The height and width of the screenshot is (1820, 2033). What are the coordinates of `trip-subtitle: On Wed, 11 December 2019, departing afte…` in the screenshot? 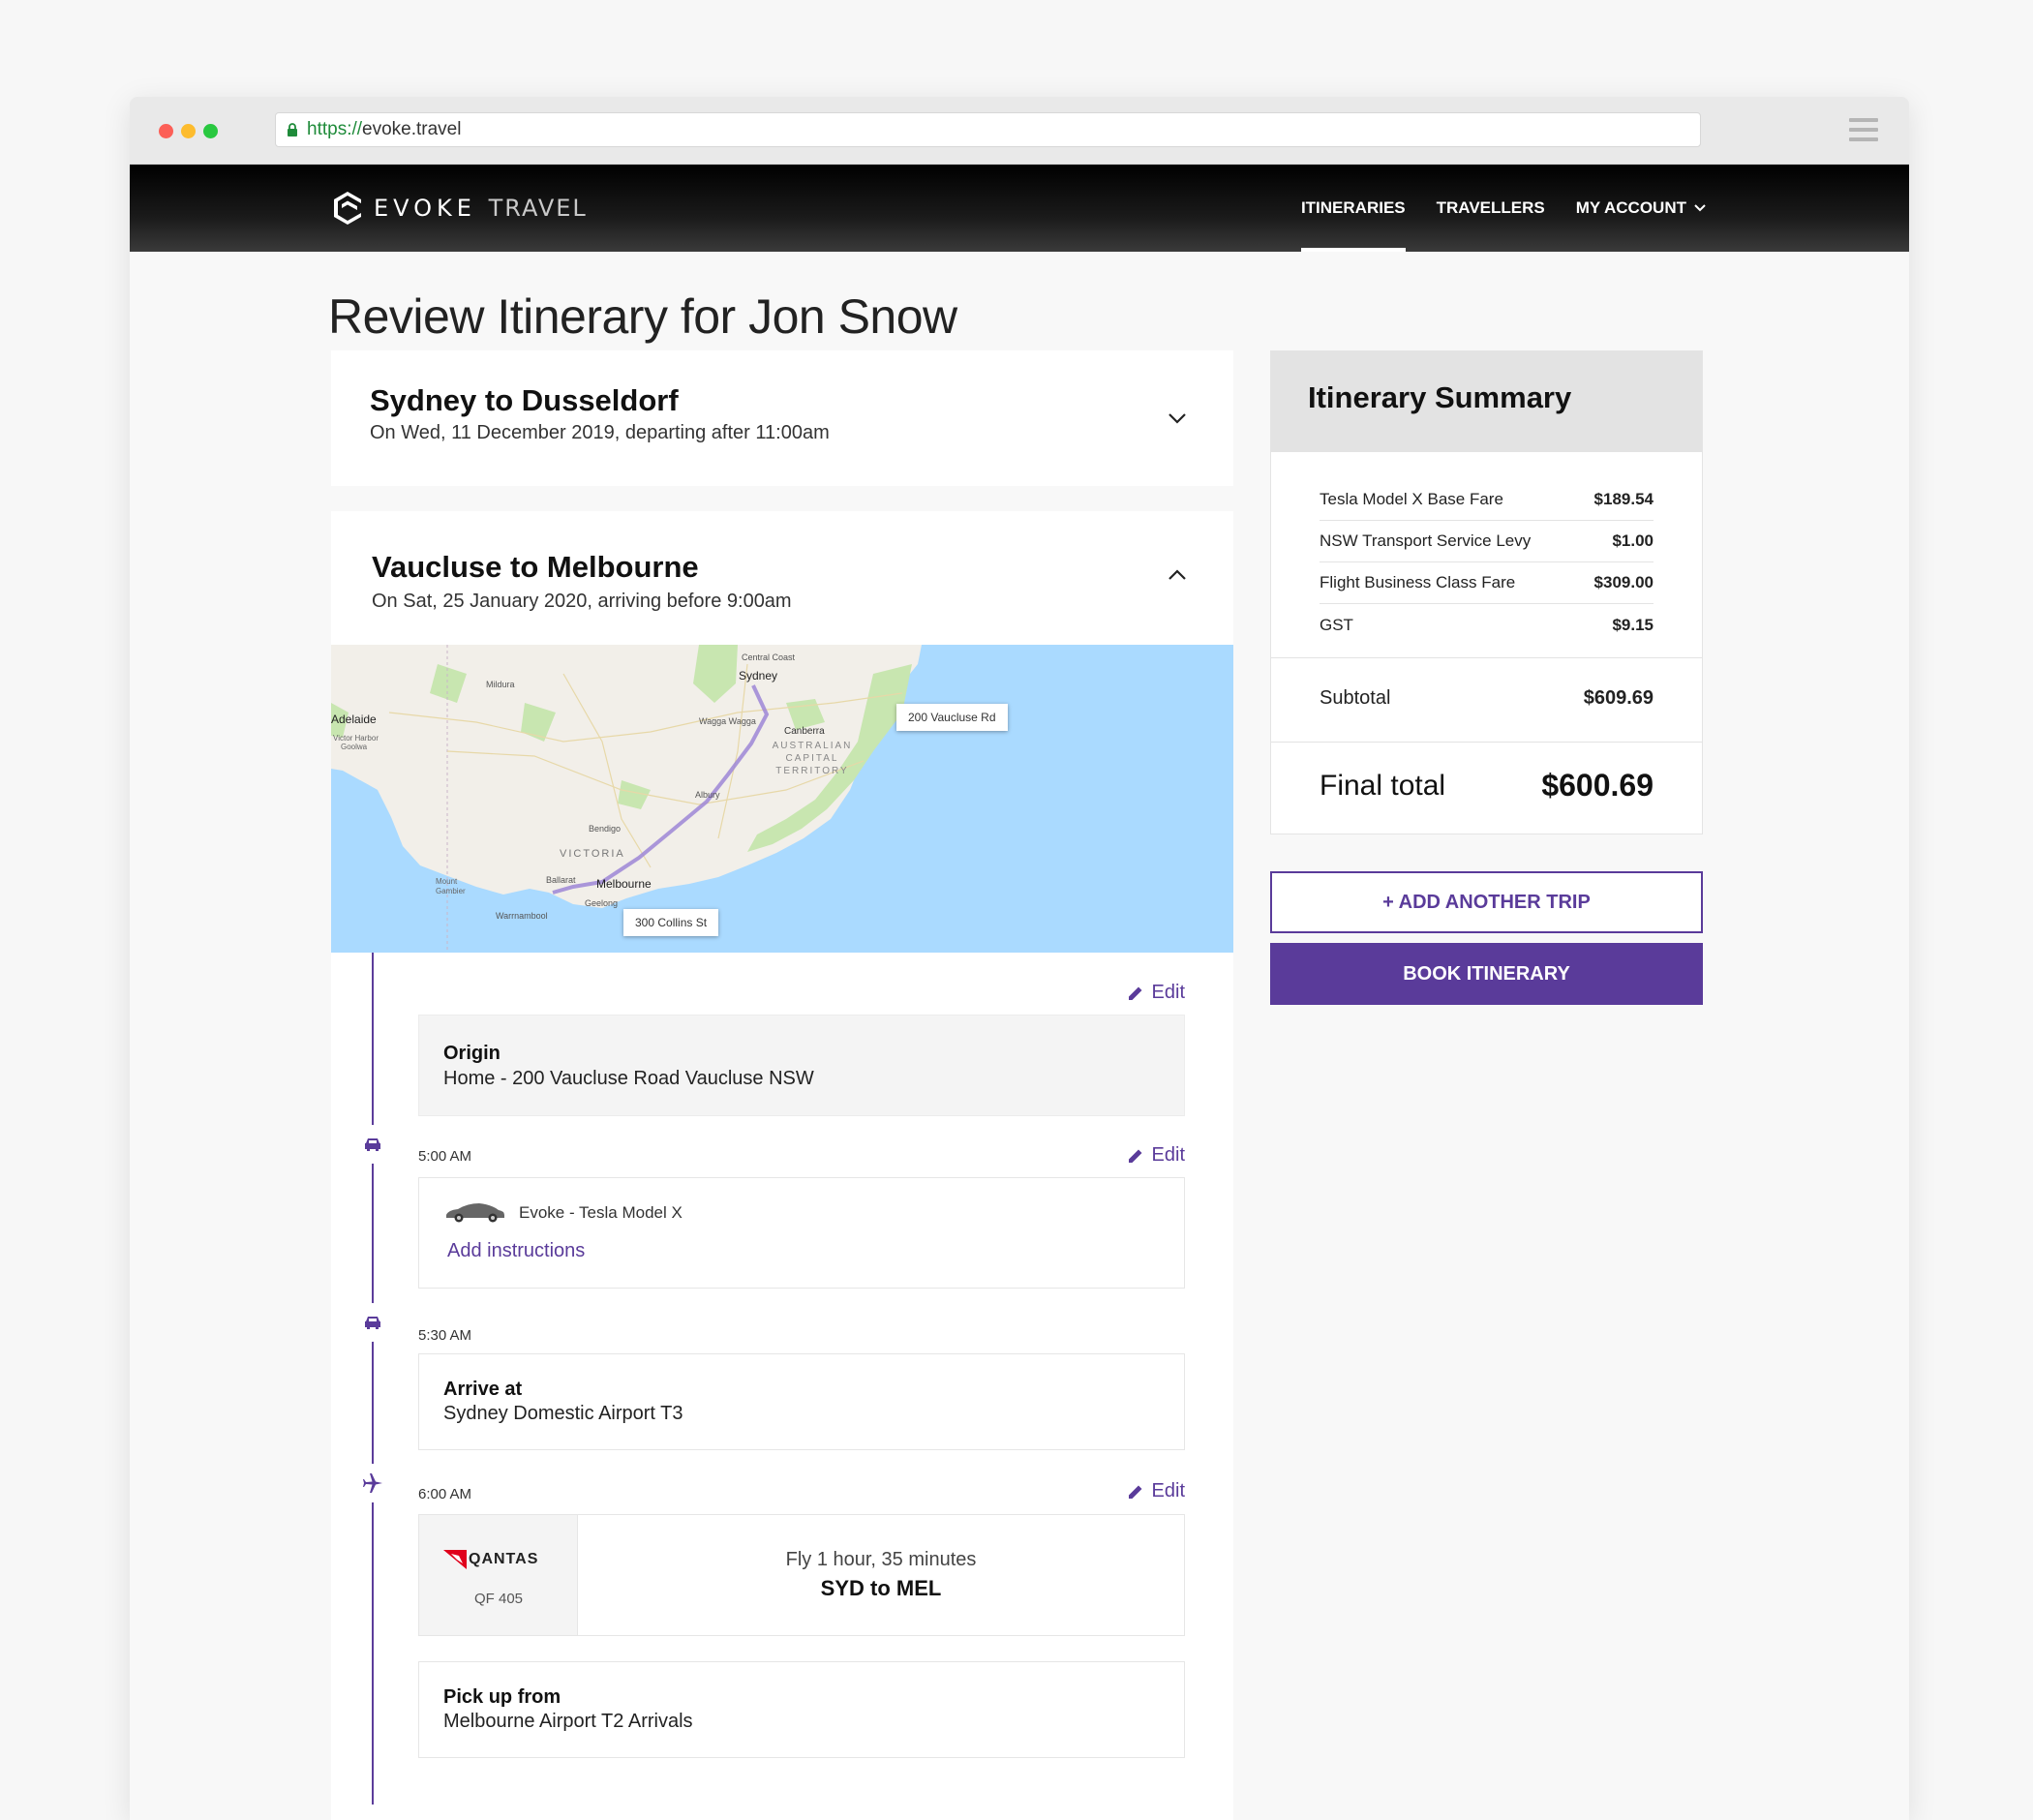 It's located at (600, 433).